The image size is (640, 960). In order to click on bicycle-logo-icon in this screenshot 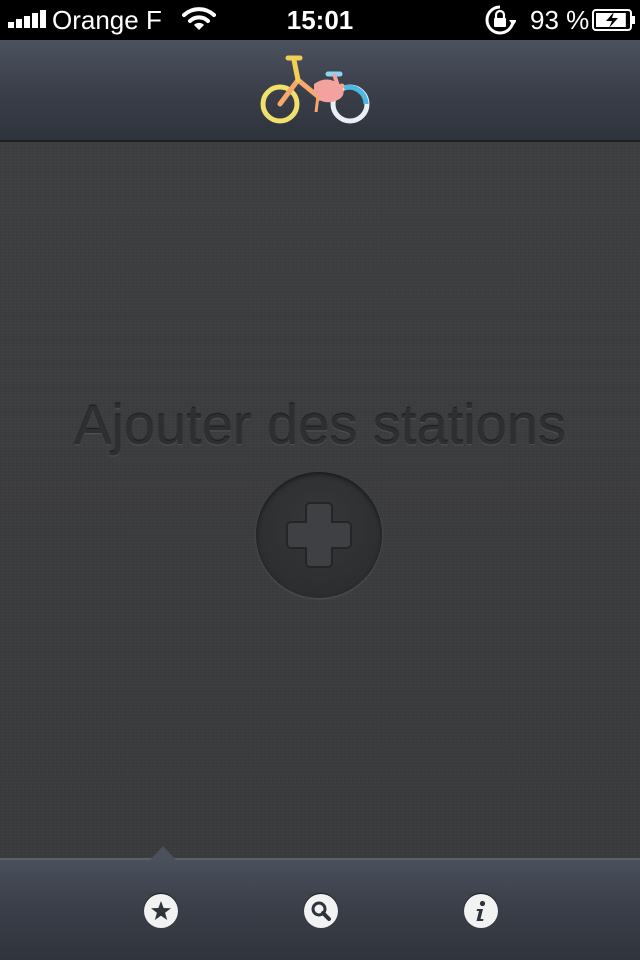, I will do `click(315, 89)`.